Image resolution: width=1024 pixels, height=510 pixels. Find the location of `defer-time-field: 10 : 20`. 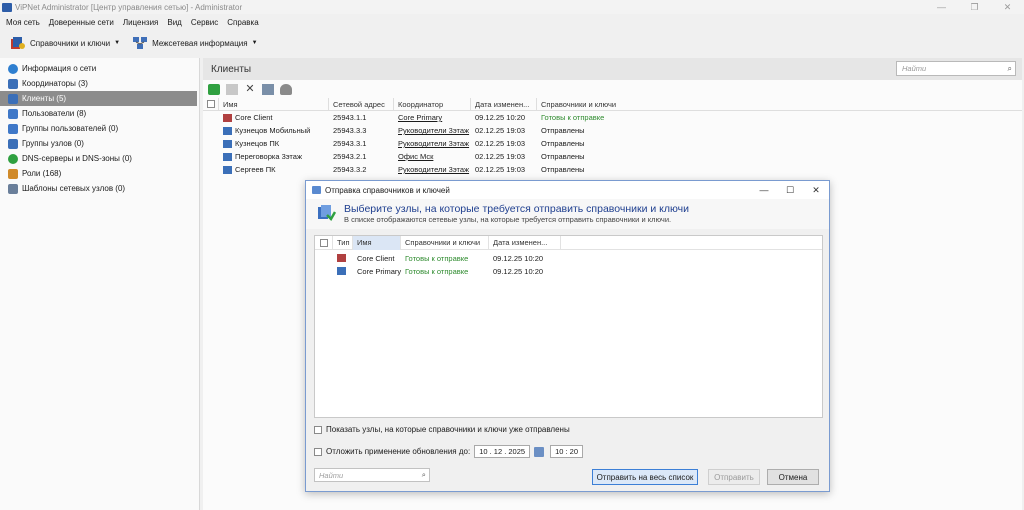

defer-time-field: 10 : 20 is located at coordinates (567, 451).